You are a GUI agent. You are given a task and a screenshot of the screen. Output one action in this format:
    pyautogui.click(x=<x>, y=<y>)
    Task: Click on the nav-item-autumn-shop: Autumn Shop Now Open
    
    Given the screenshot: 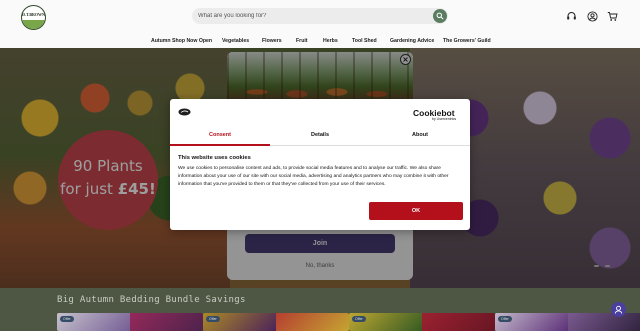 What is the action you would take?
    pyautogui.click(x=181, y=41)
    